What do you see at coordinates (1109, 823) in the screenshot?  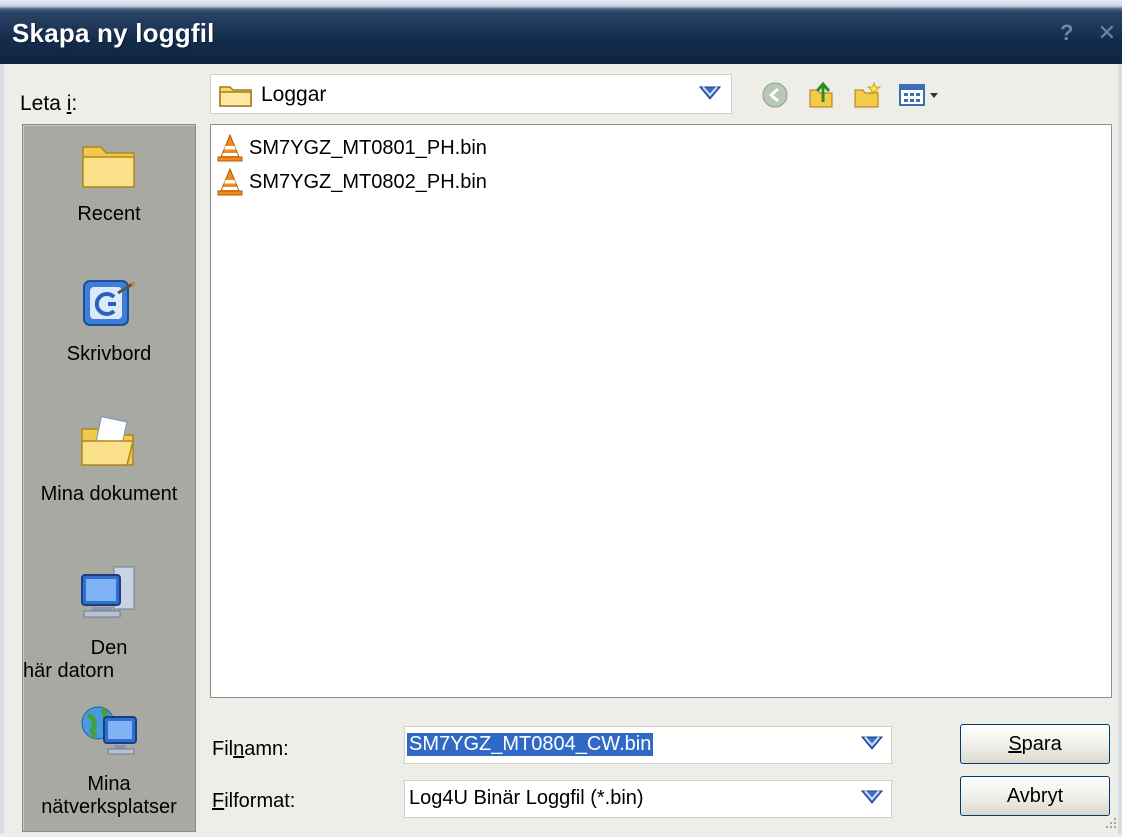 I see `resize-grip-icon` at bounding box center [1109, 823].